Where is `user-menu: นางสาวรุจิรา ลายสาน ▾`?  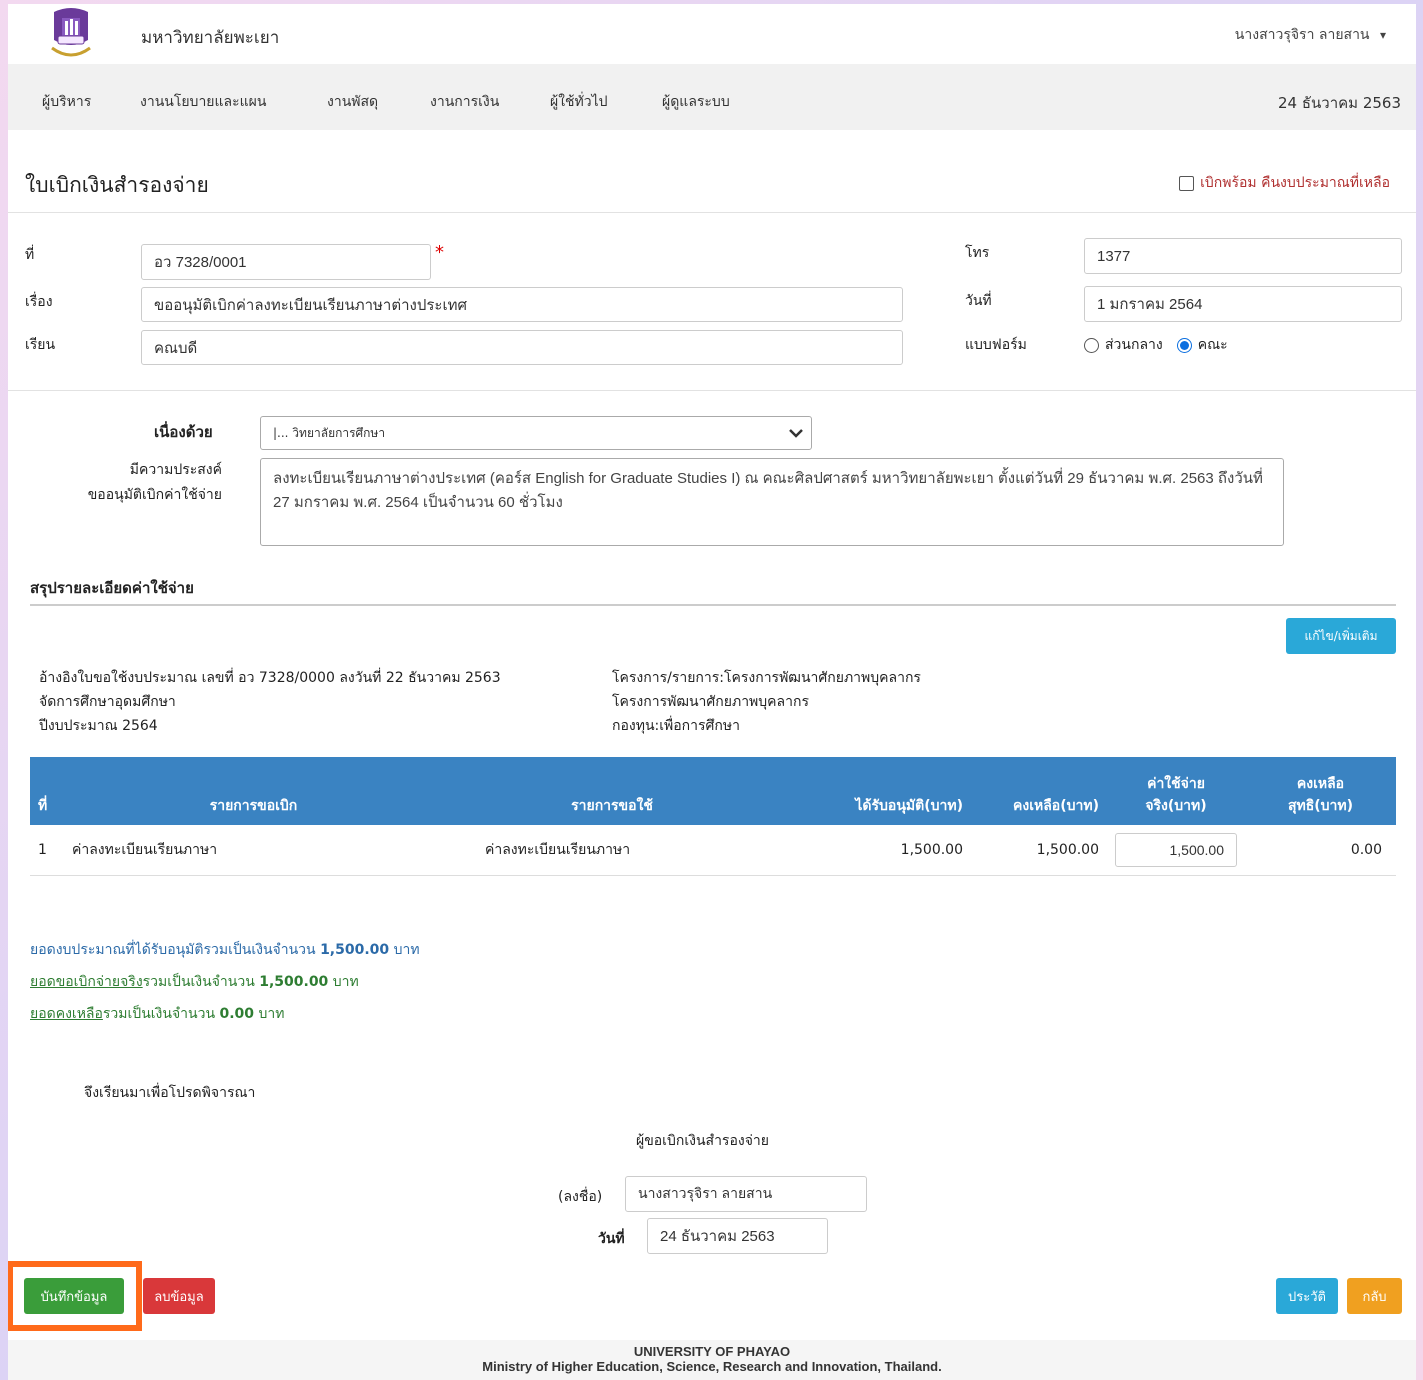 user-menu: นางสาวรุจิรา ลายสาน ▾ is located at coordinates (1310, 35).